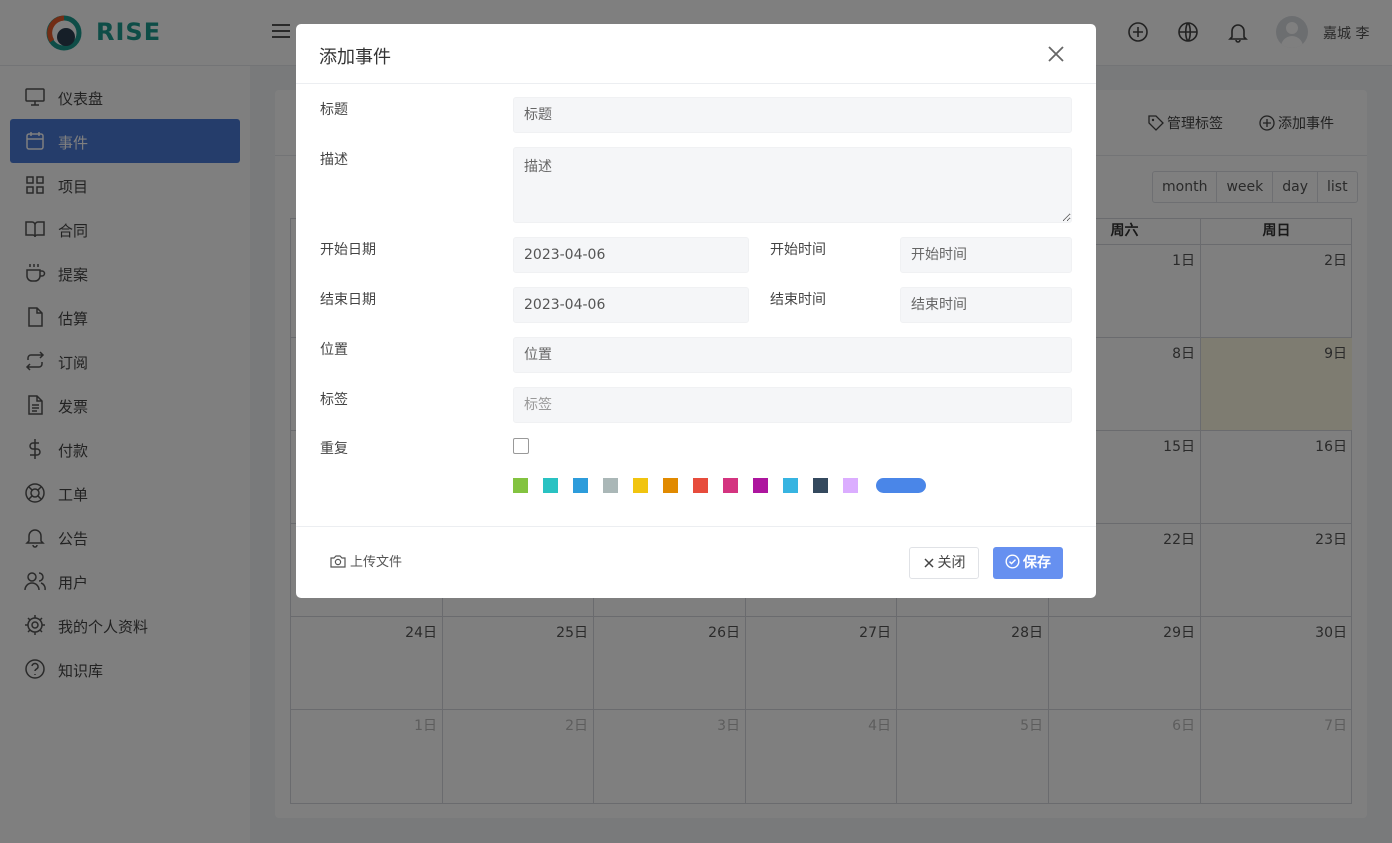  I want to click on check-circle-icon, so click(1012, 561).